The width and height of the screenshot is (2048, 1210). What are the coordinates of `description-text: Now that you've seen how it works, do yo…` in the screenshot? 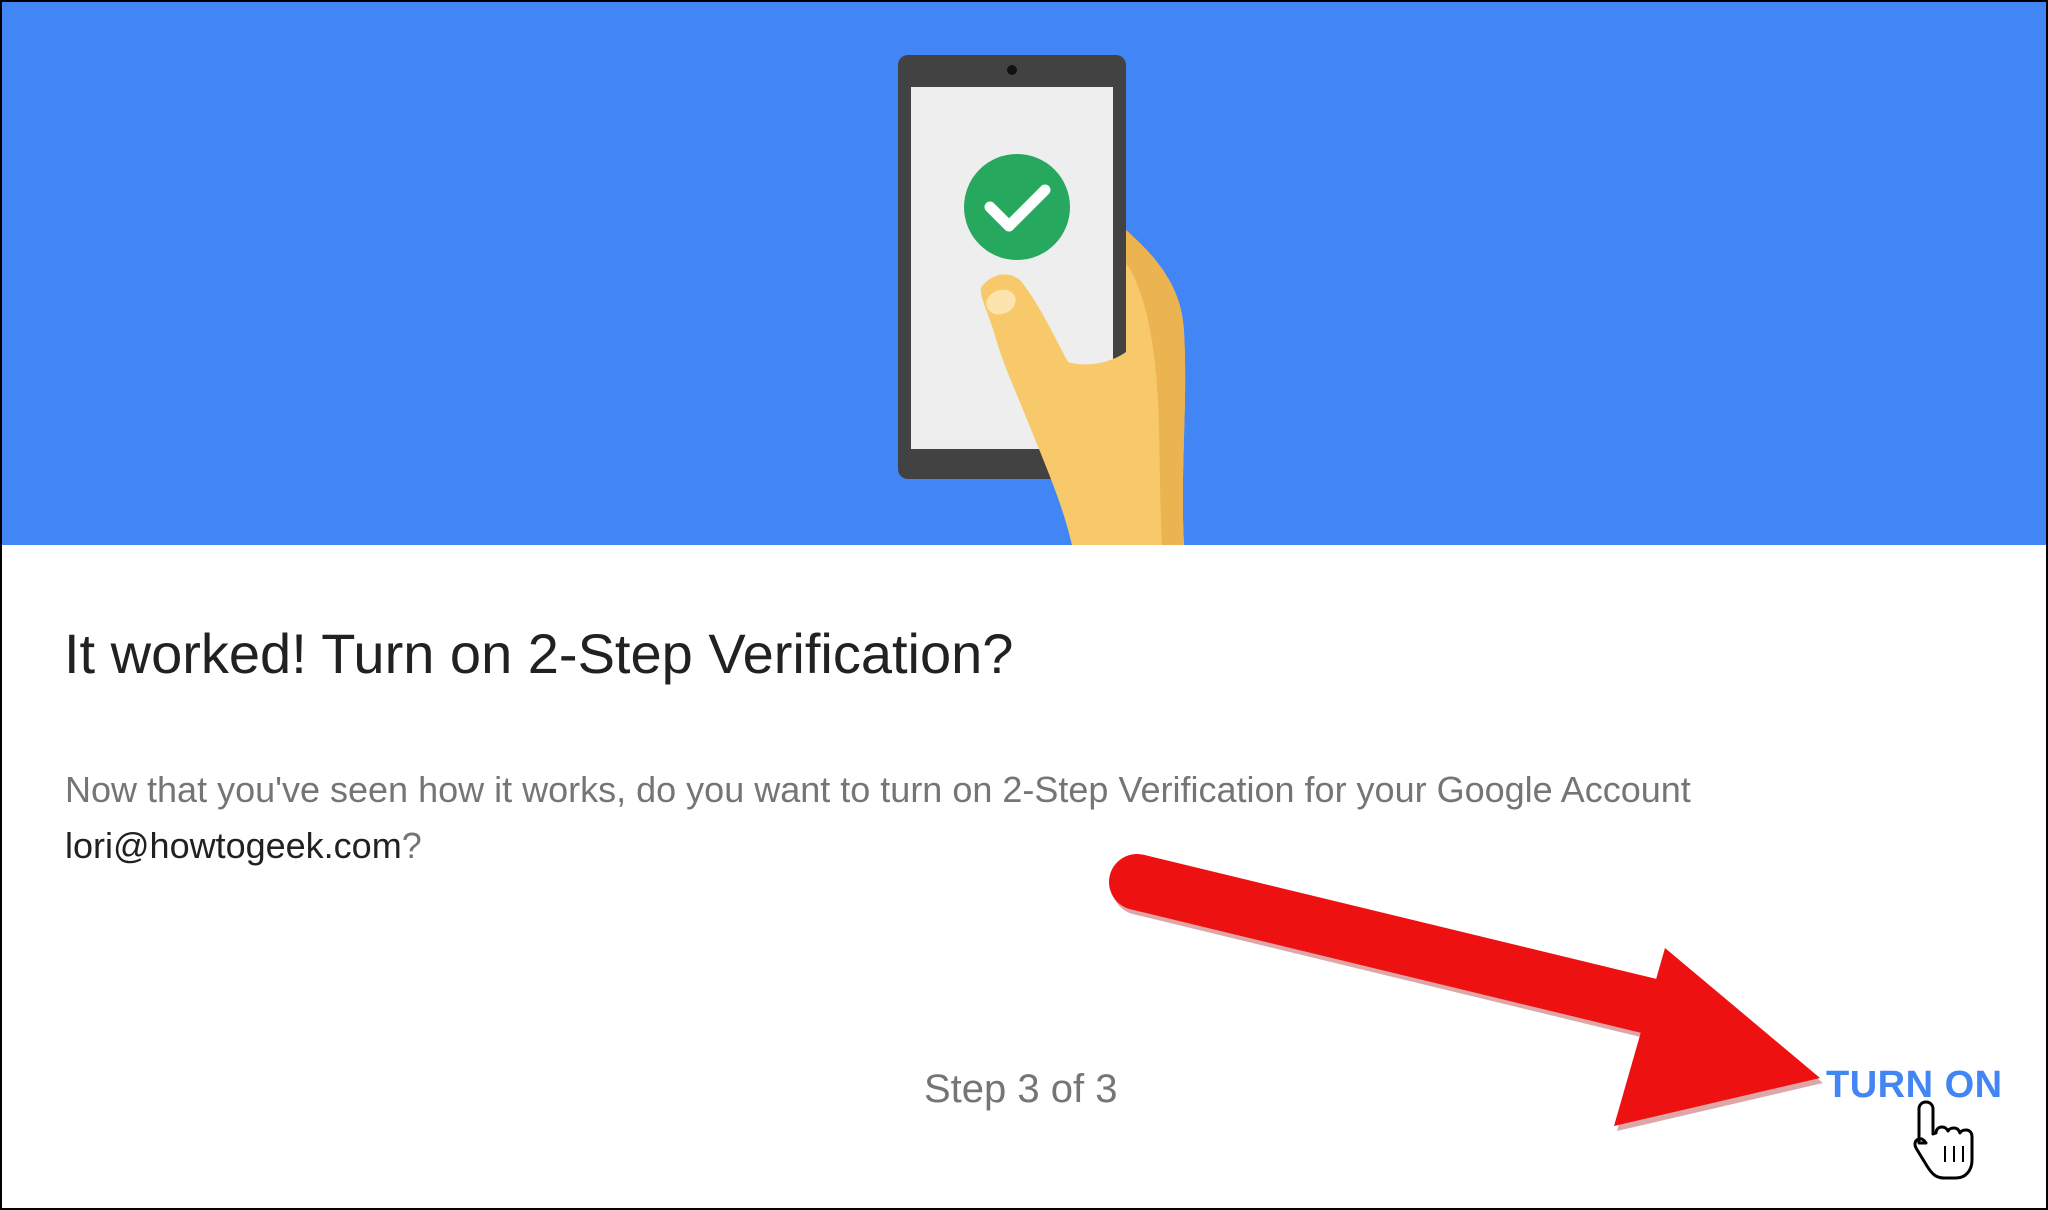 It's located at (878, 789).